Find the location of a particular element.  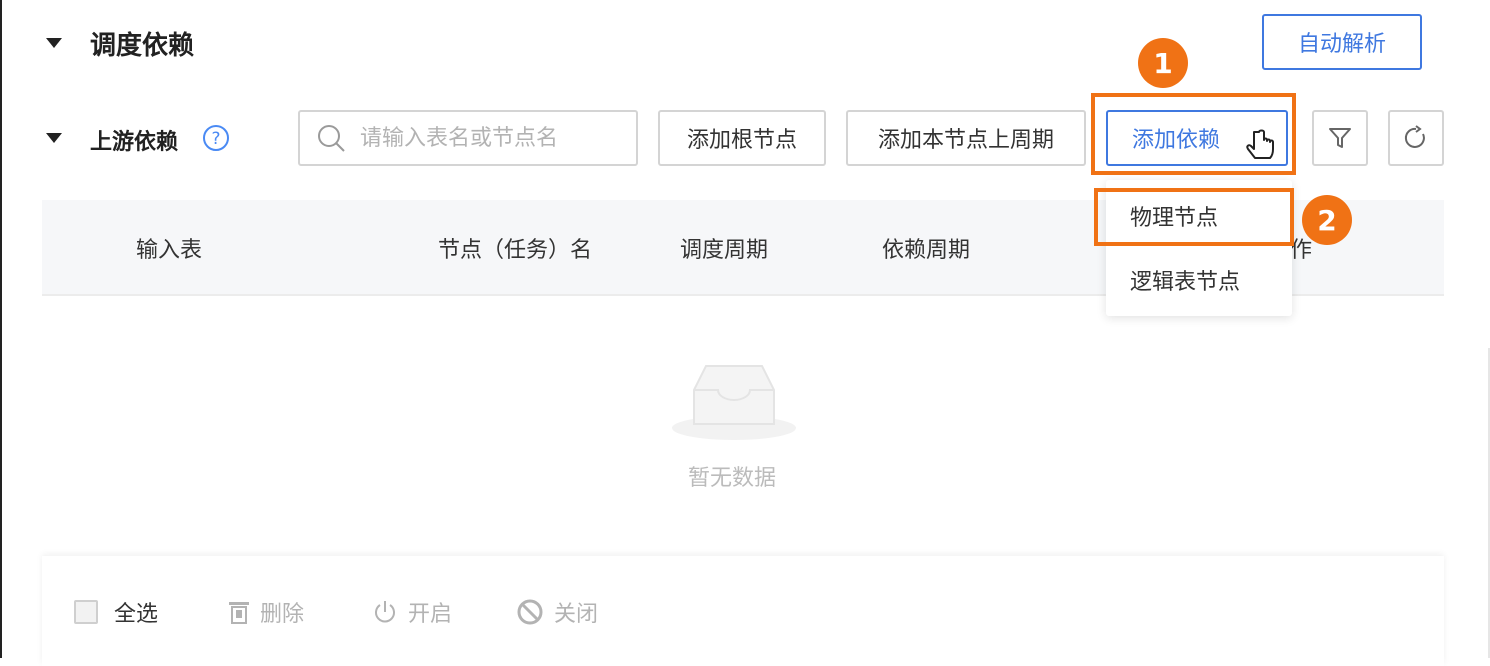

search-box is located at coordinates (468, 138).